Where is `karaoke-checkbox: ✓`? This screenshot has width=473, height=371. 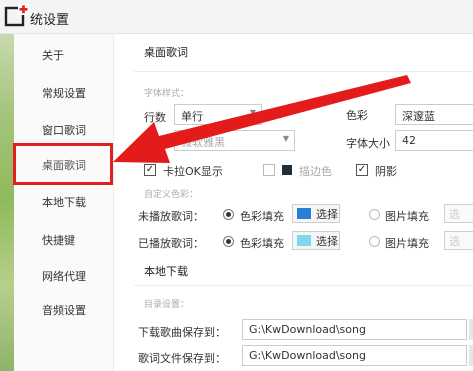 karaoke-checkbox: ✓ is located at coordinates (150, 170).